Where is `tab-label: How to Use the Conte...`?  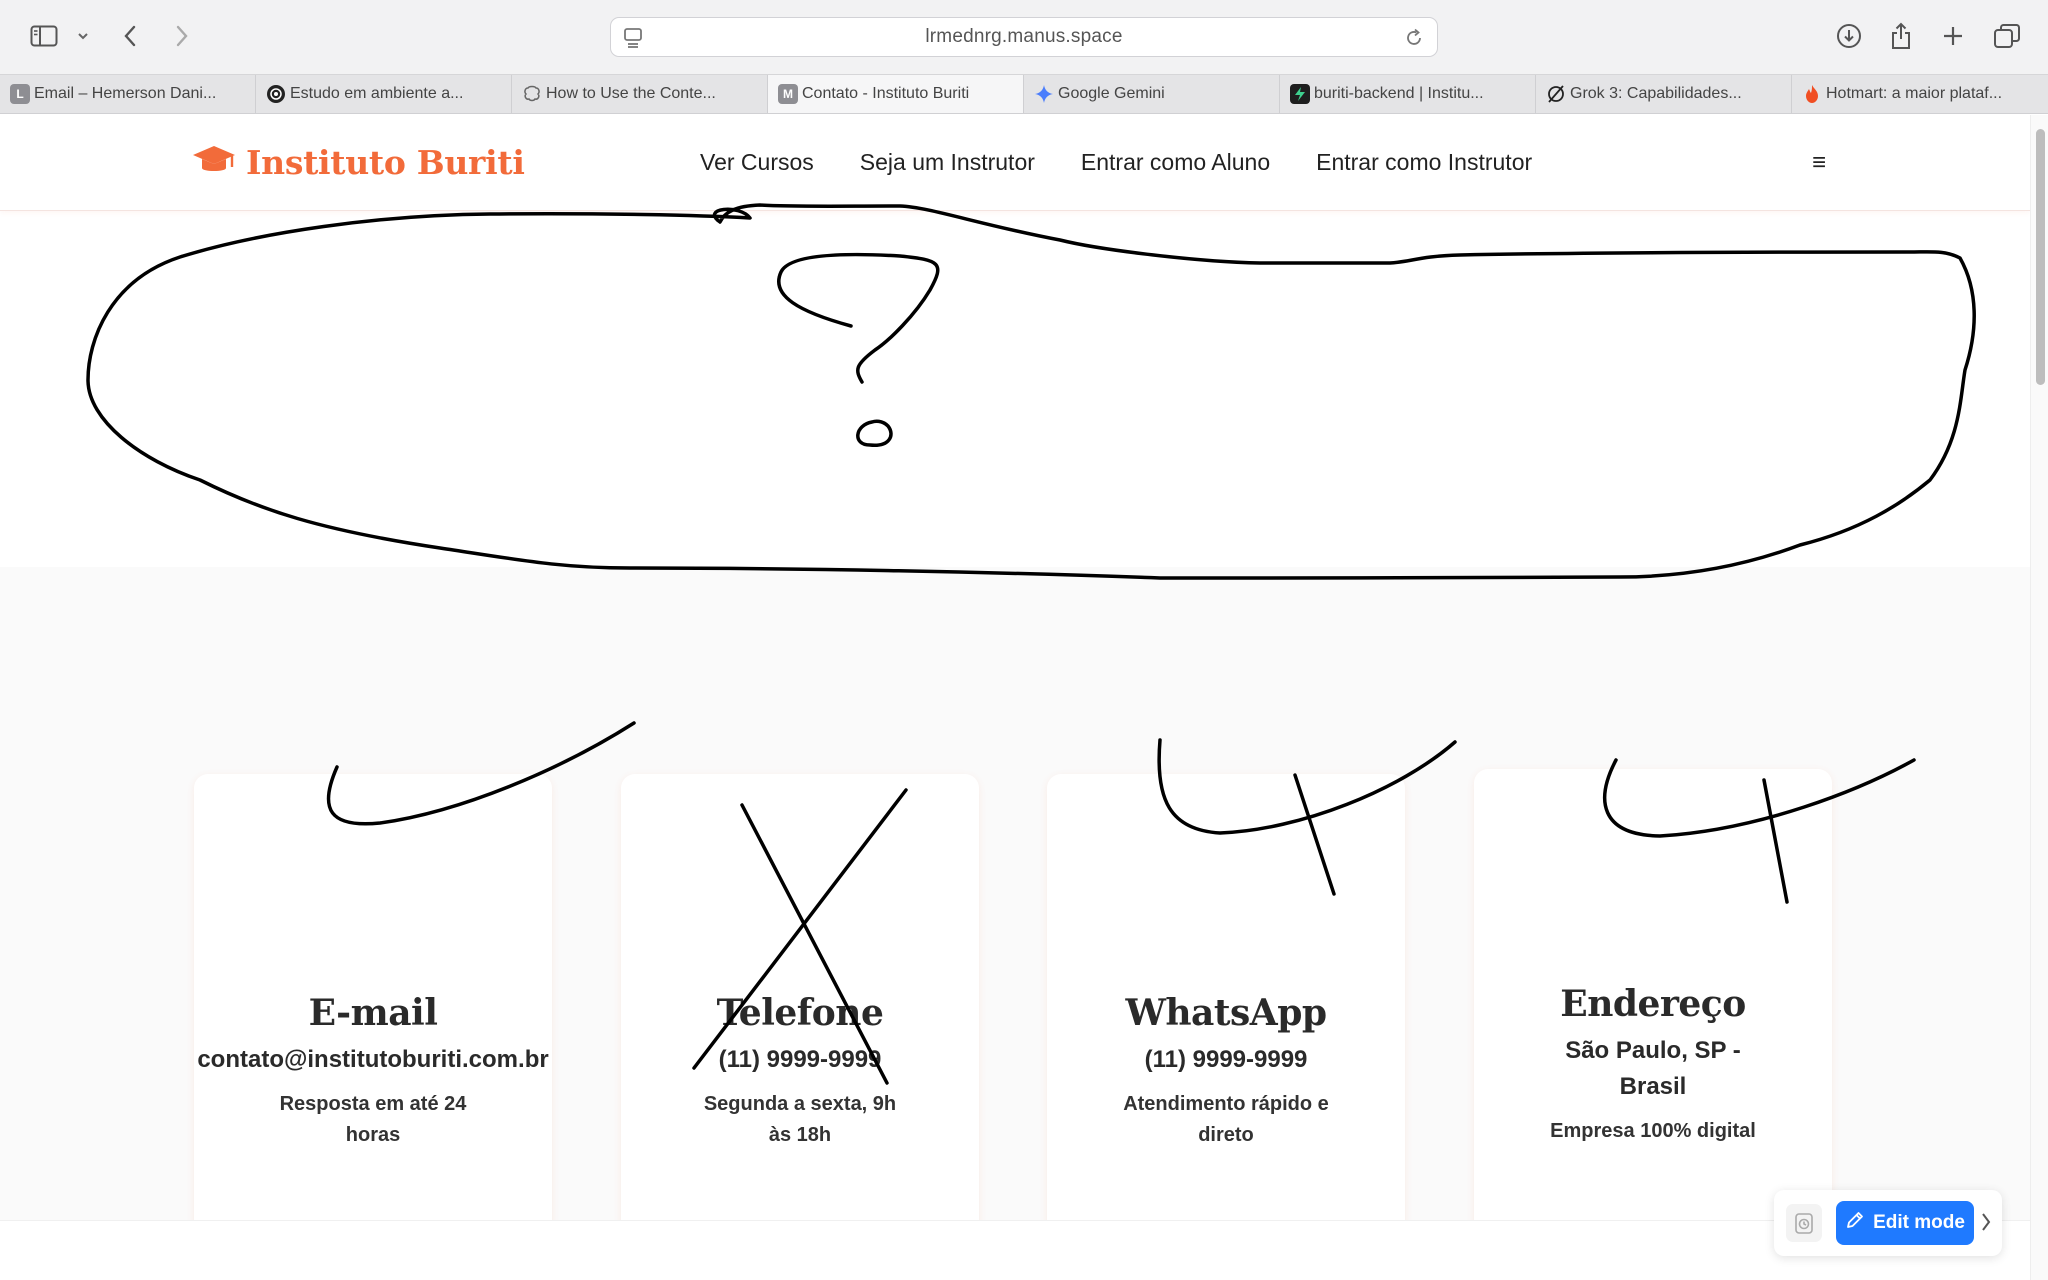
tab-label: How to Use the Conte... is located at coordinates (631, 93).